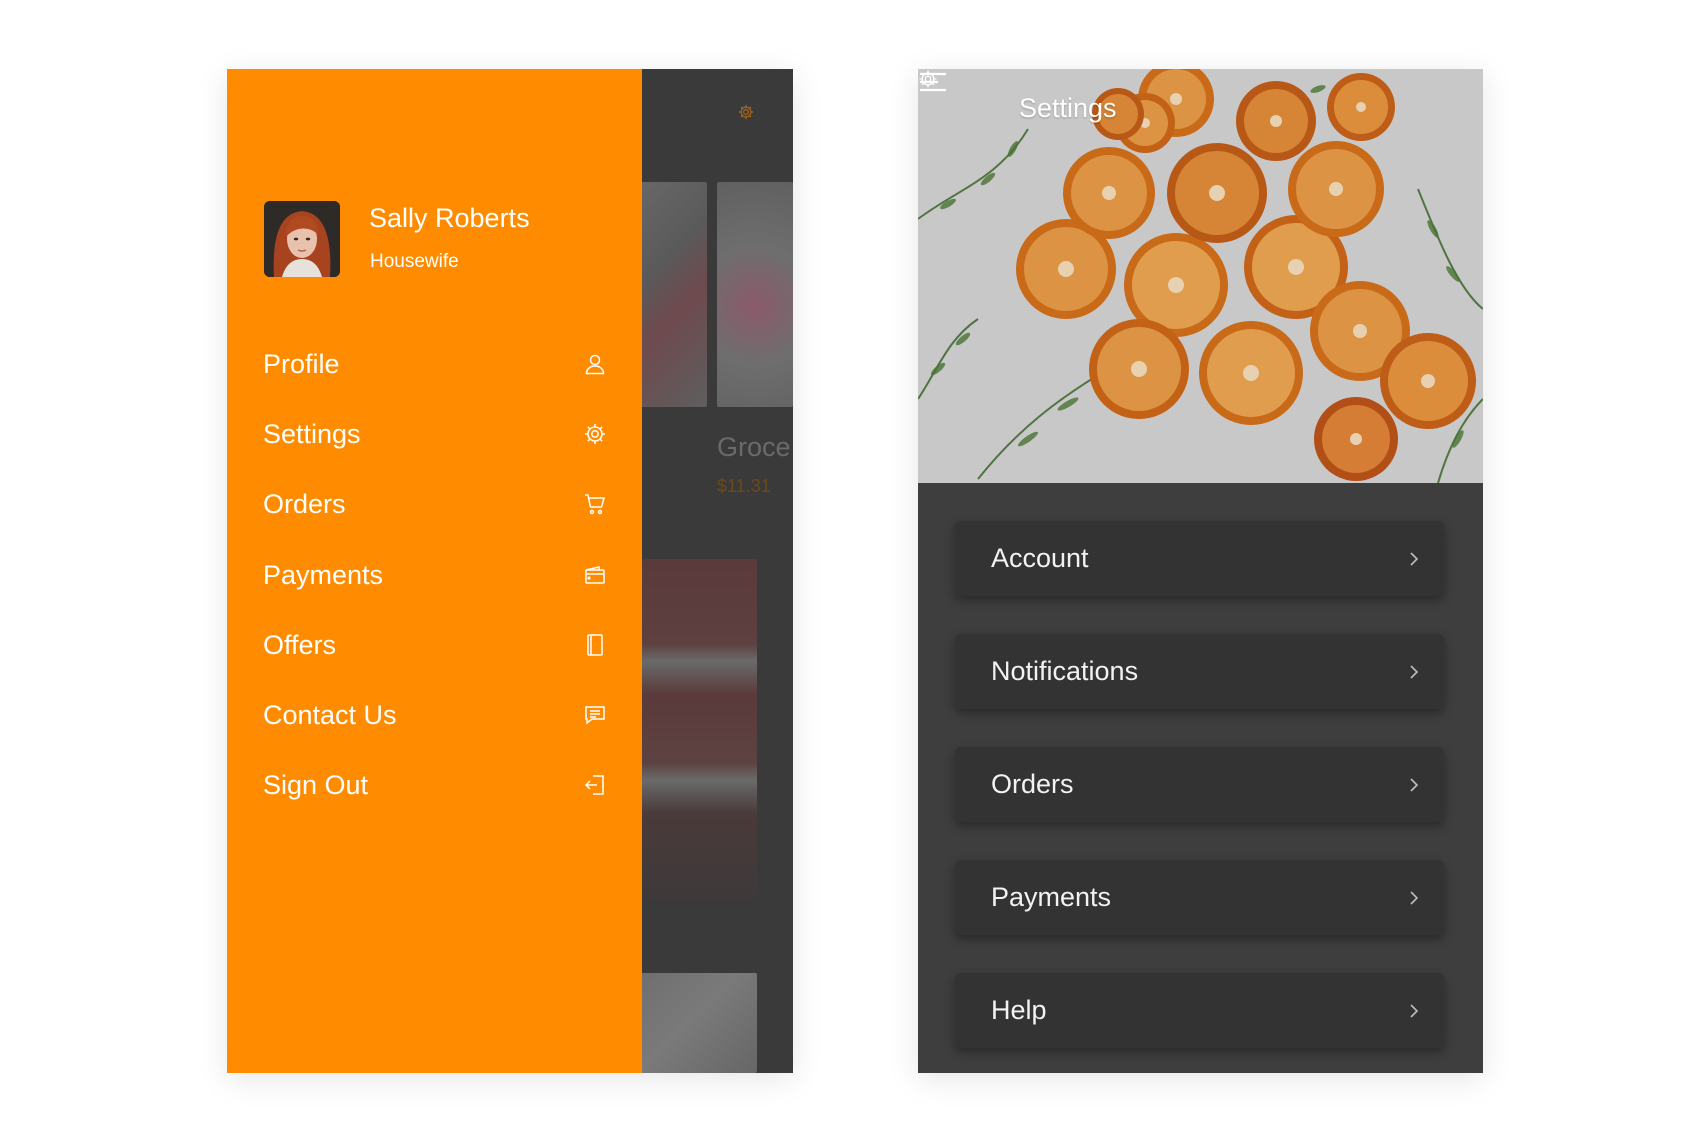 The width and height of the screenshot is (1700, 1133). Describe the element at coordinates (595, 785) in the screenshot. I see `sign-out-icon` at that location.